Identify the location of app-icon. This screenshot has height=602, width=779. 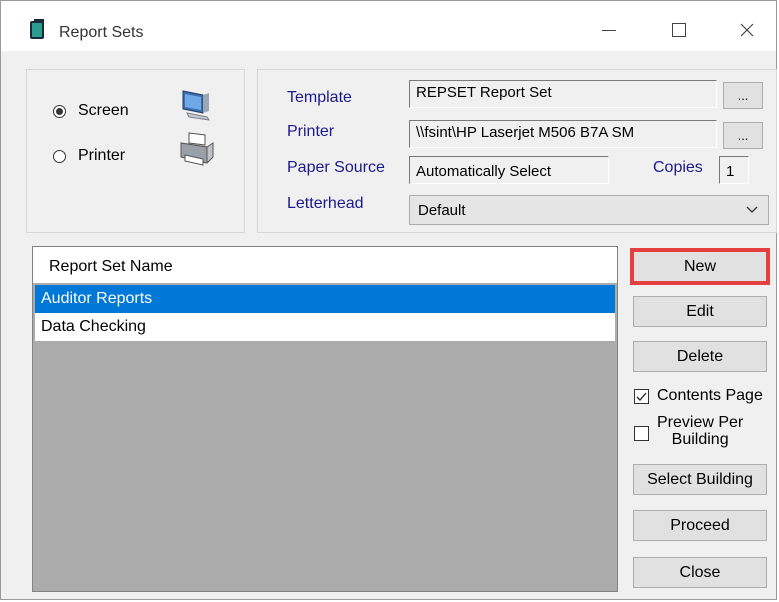
(37, 29).